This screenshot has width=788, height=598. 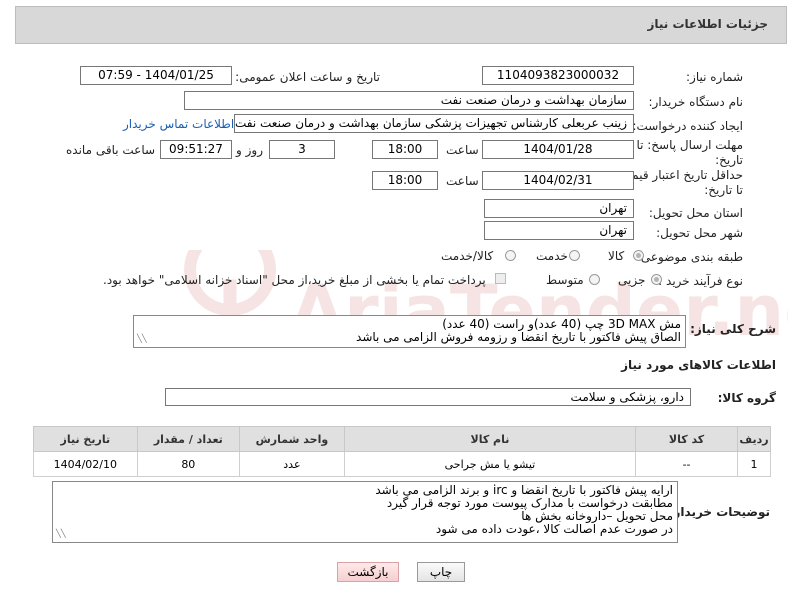 I want to click on price-validity-label: حداقل تاریخ اعتبار قیمت:, so click(x=679, y=175).